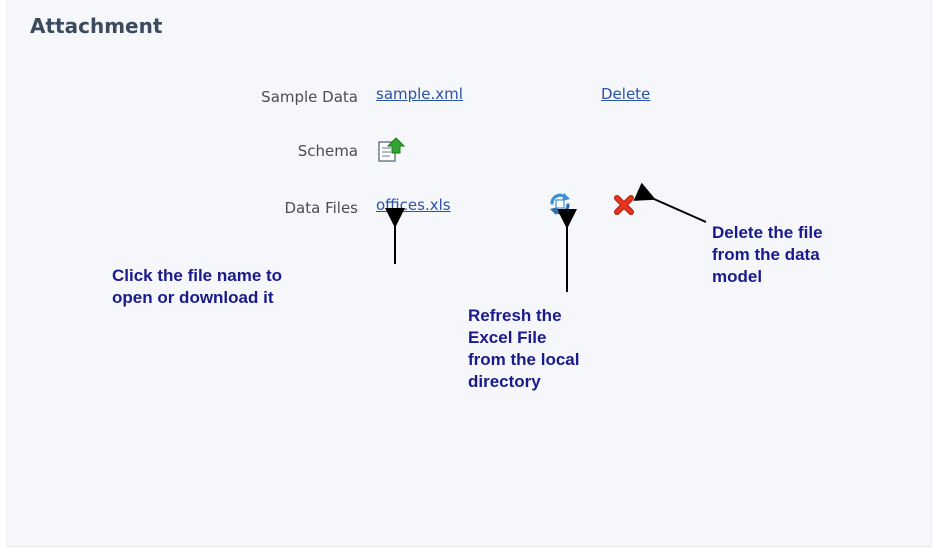  I want to click on delete-arrow, so click(670, 202).